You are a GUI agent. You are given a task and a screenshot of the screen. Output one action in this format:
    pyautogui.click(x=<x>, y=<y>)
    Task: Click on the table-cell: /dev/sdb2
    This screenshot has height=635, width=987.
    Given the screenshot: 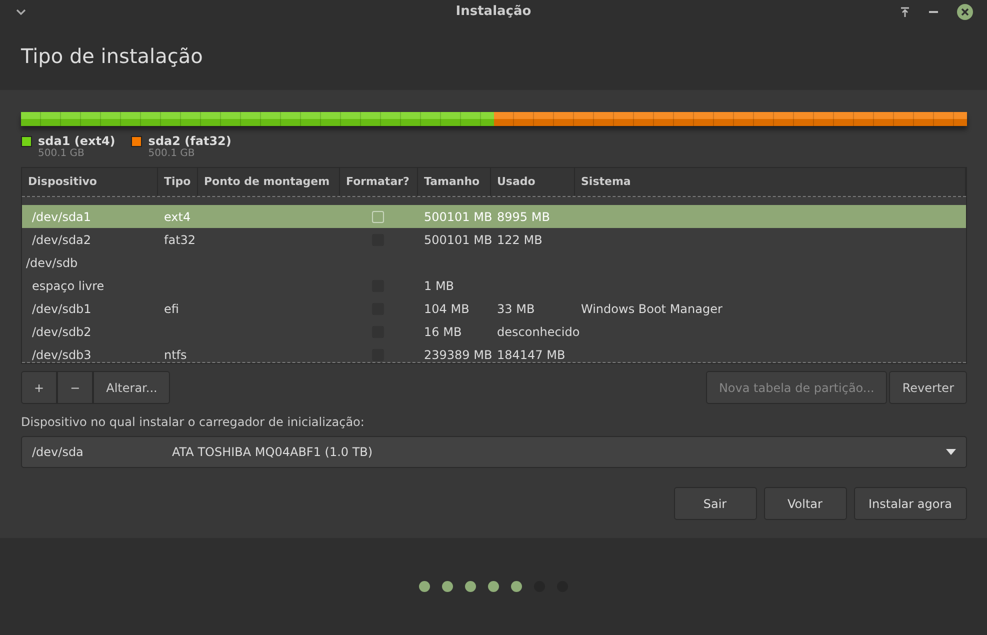 What is the action you would take?
    pyautogui.click(x=62, y=331)
    